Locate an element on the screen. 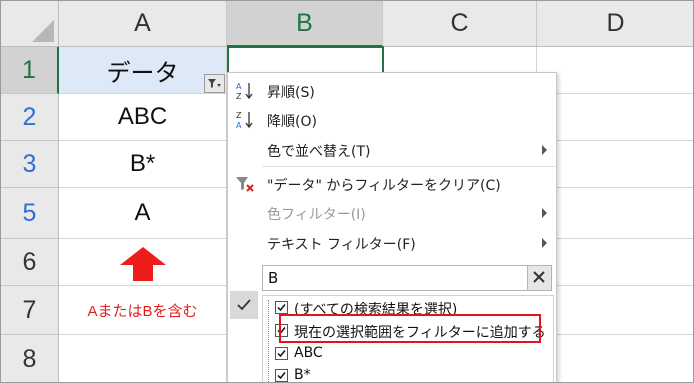 The height and width of the screenshot is (383, 694). sort-descending-icon: Z A is located at coordinates (244, 120).